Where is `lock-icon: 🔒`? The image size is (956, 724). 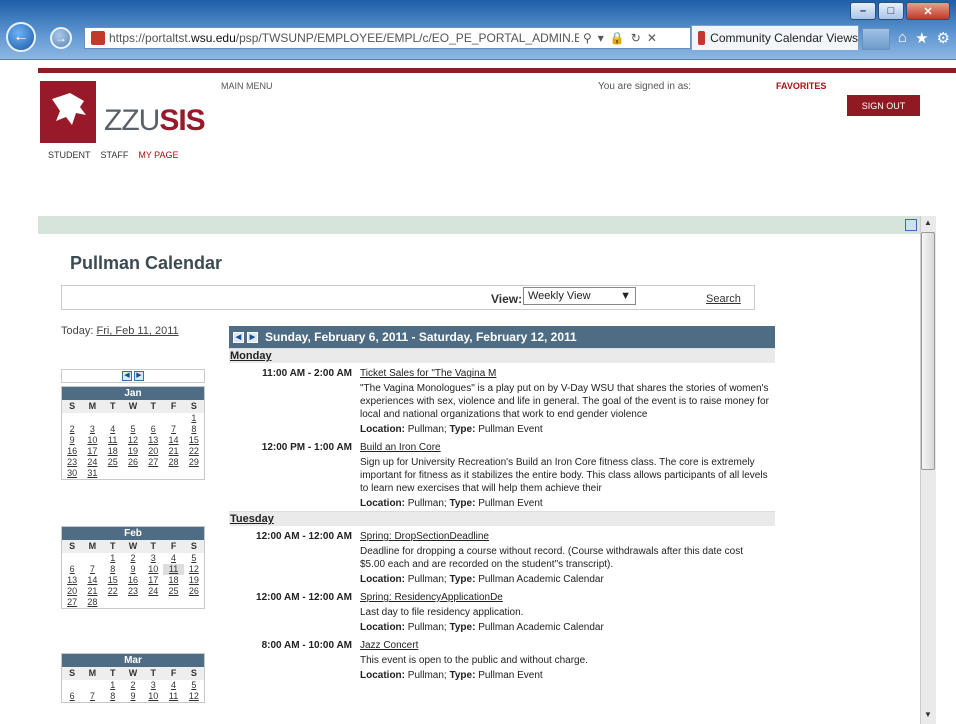 lock-icon: 🔒 is located at coordinates (617, 38).